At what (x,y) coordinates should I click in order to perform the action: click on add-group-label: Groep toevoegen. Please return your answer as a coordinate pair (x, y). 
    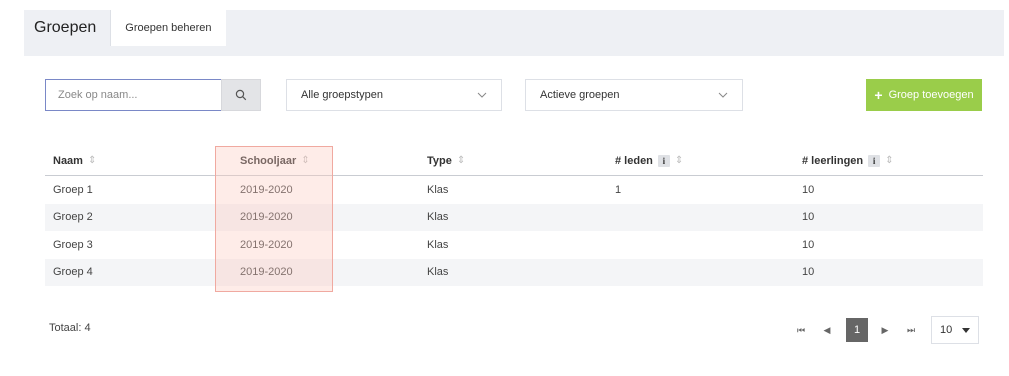
    Looking at the image, I should click on (931, 95).